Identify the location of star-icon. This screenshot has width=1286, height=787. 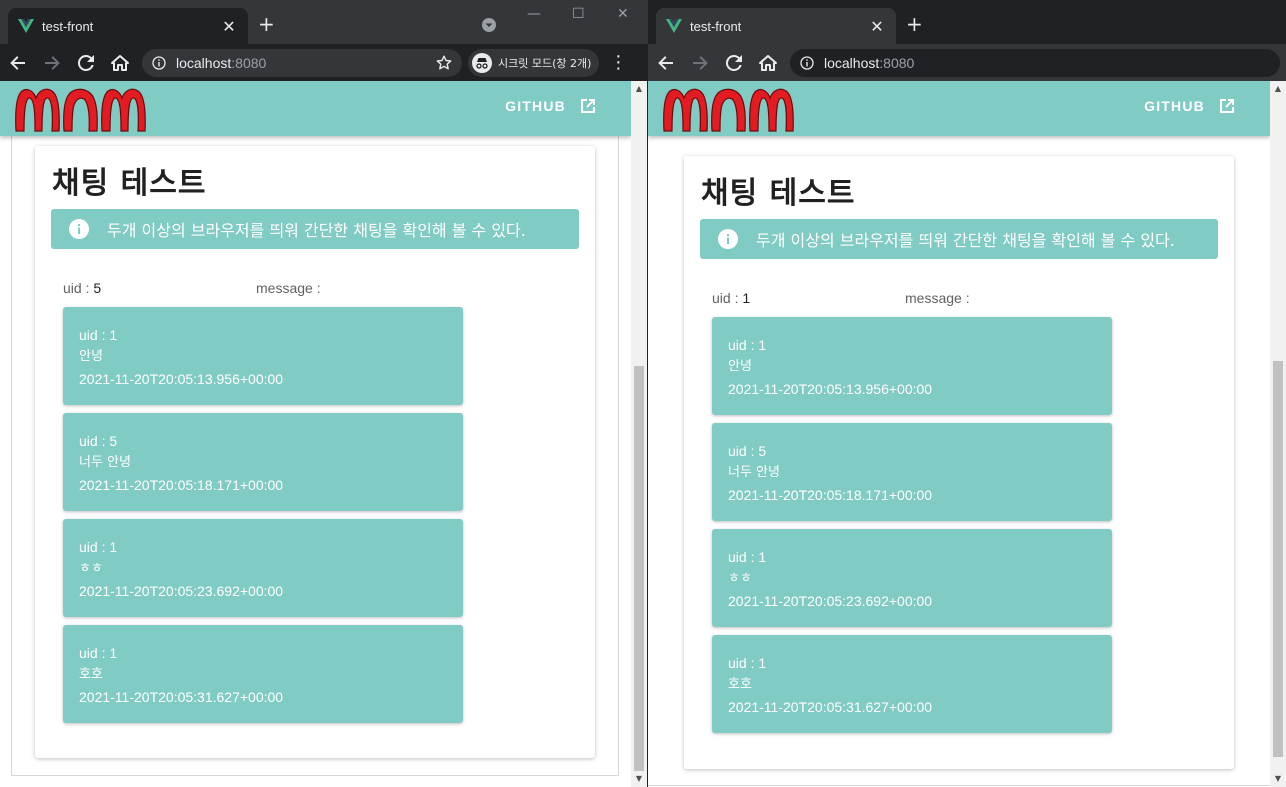
(444, 63).